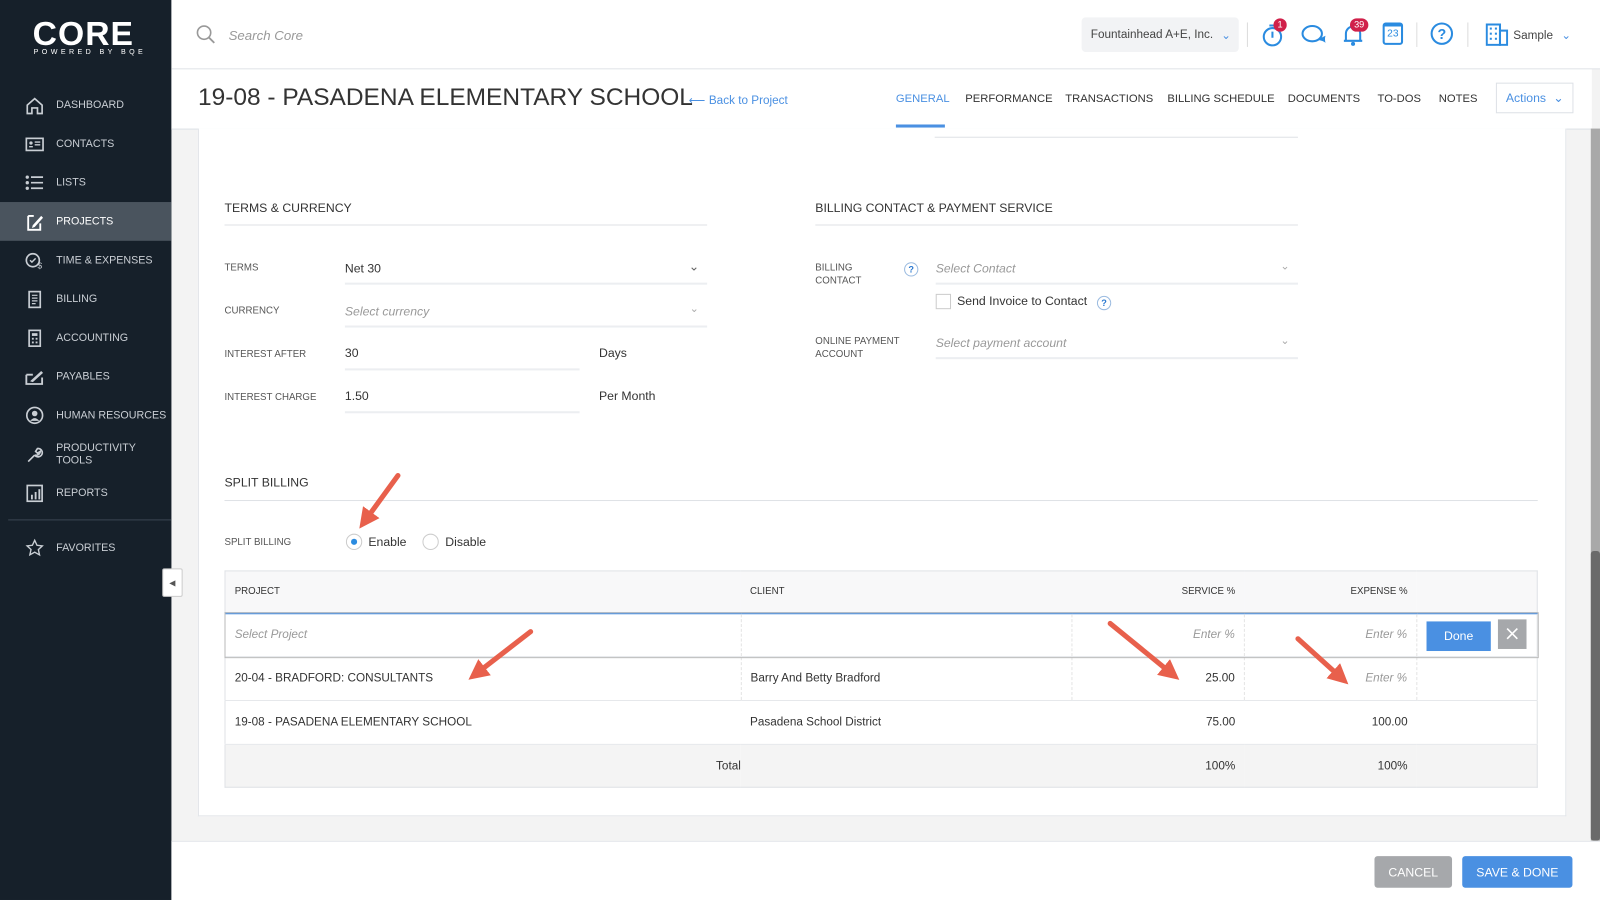 This screenshot has width=1600, height=901. Describe the element at coordinates (1477, 766) in the screenshot. I see `total-actions` at that location.